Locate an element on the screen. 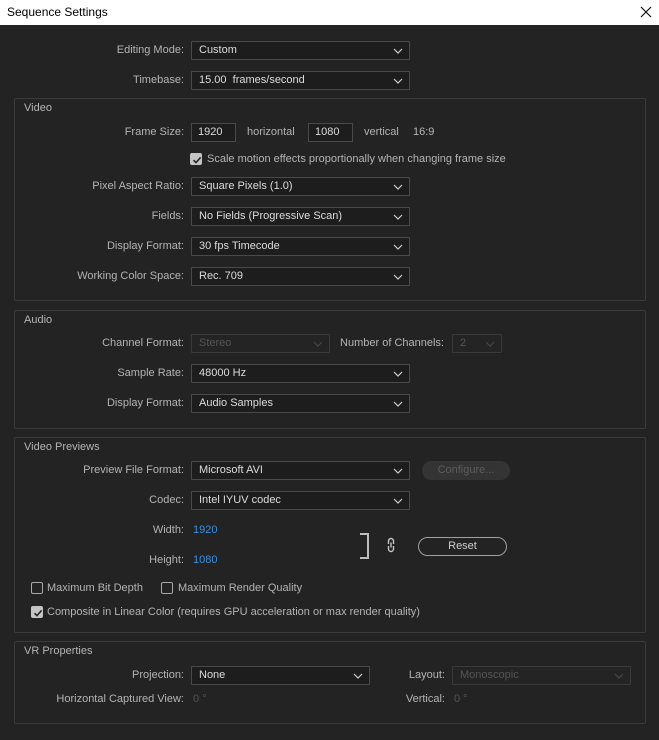 The image size is (659, 740). maximum-bit-depth-checkbox is located at coordinates (37, 588).